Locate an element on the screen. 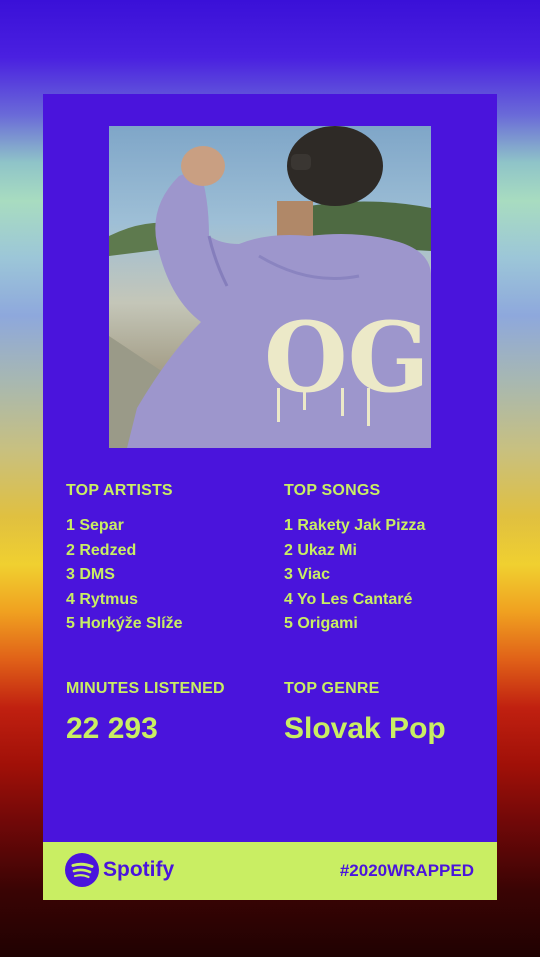 The image size is (540, 957). list-item: 1 Rakety Jak Pizza is located at coordinates (355, 525).